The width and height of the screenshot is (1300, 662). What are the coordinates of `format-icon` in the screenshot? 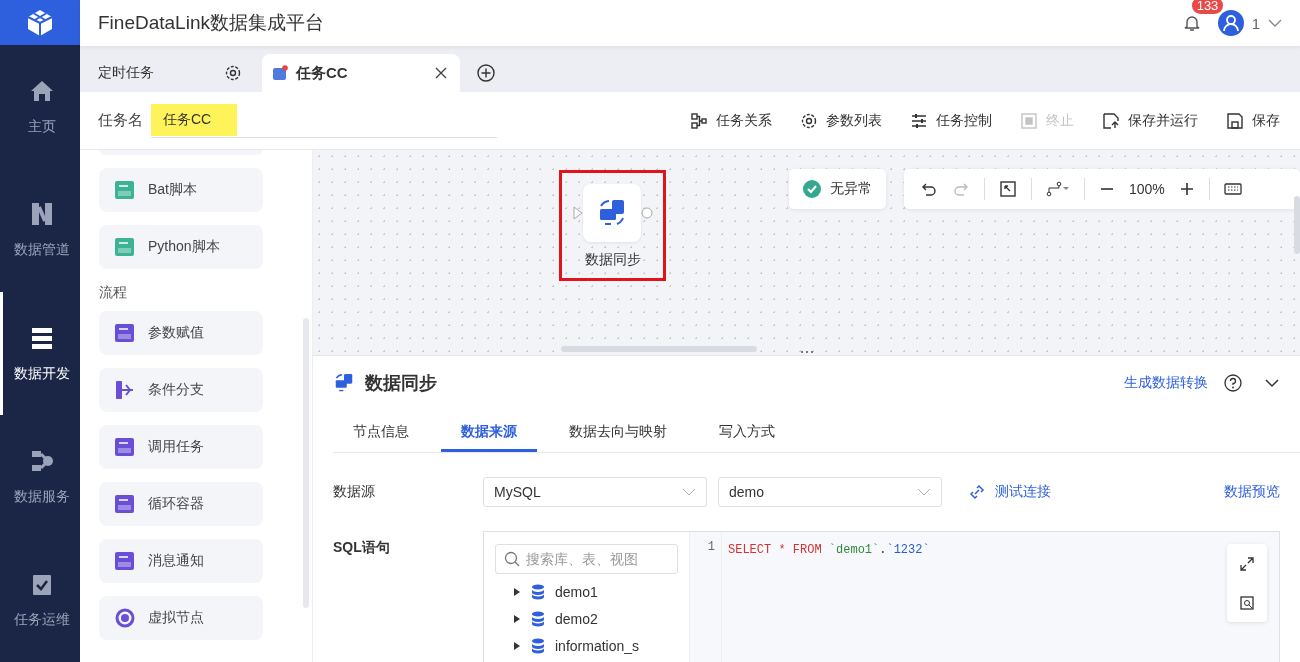 It's located at (1247, 602).